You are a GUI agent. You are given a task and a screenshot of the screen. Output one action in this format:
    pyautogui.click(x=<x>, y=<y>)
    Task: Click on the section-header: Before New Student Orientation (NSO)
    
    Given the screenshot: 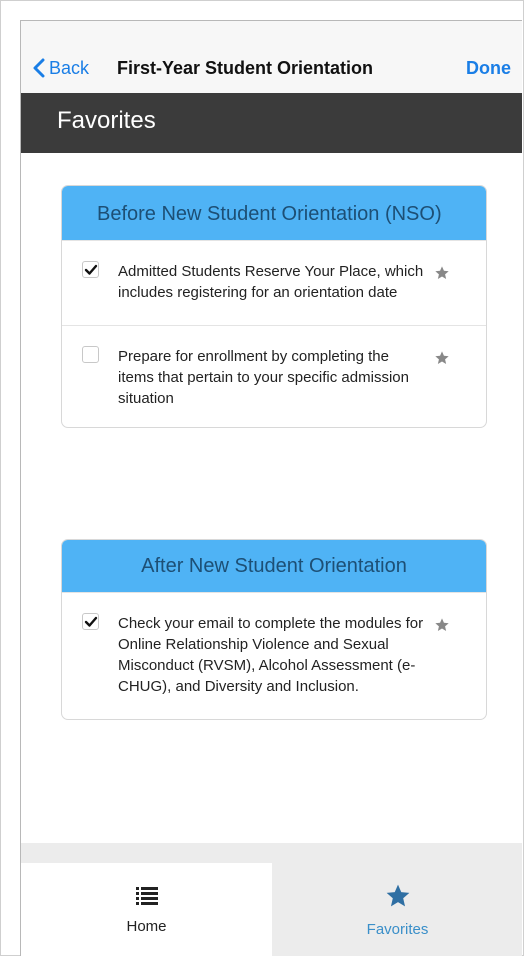 What is the action you would take?
    pyautogui.click(x=274, y=213)
    